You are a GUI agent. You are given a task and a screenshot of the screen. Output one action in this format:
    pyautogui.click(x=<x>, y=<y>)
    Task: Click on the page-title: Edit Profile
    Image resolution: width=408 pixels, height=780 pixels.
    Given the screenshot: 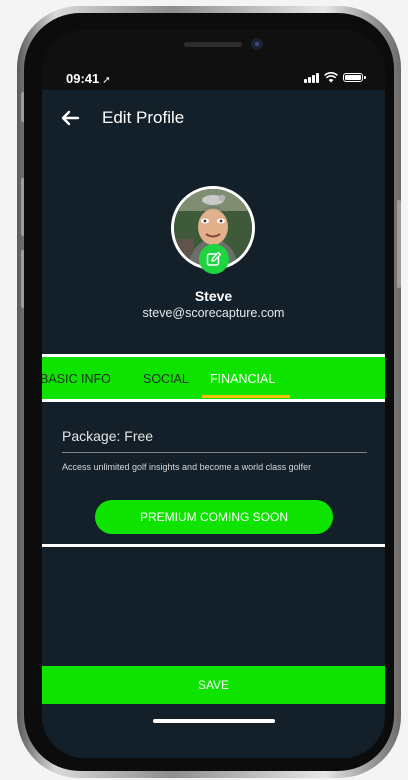 What is the action you would take?
    pyautogui.click(x=143, y=117)
    